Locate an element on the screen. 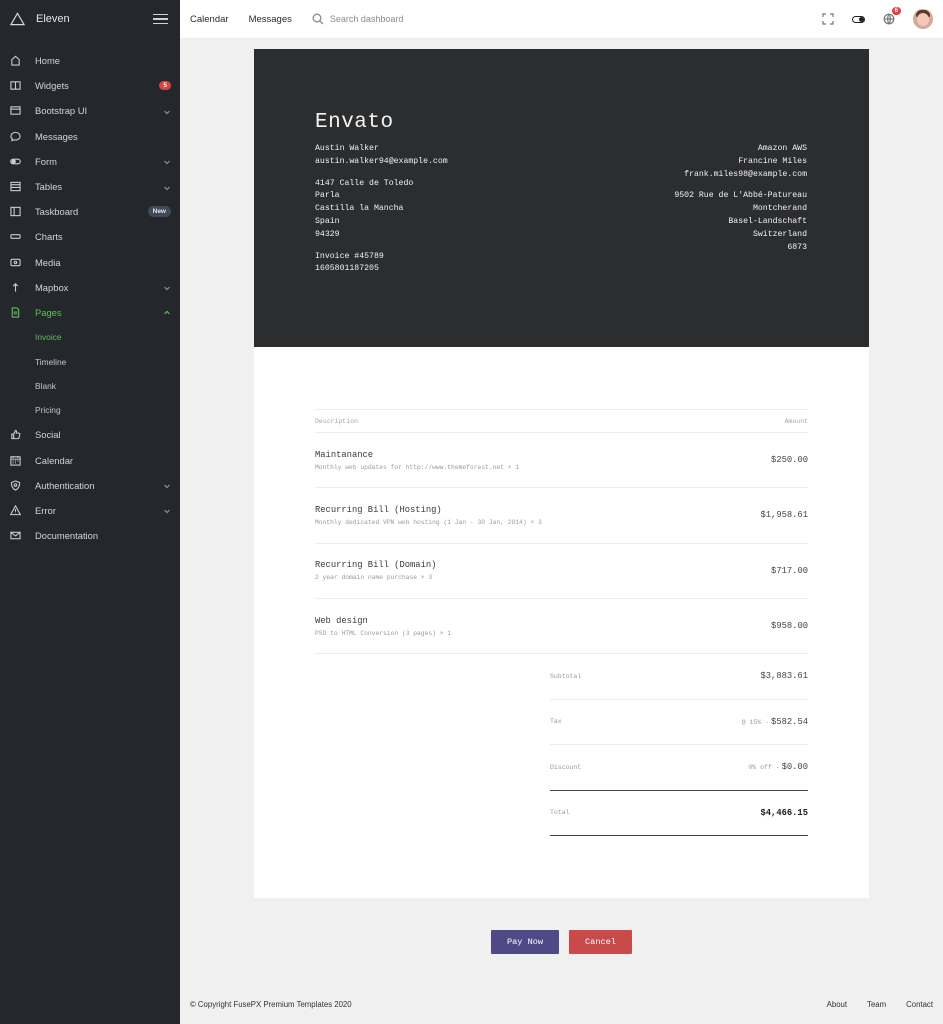 This screenshot has width=943, height=1024. from-street: 4147 Calle de Toledo is located at coordinates (364, 183).